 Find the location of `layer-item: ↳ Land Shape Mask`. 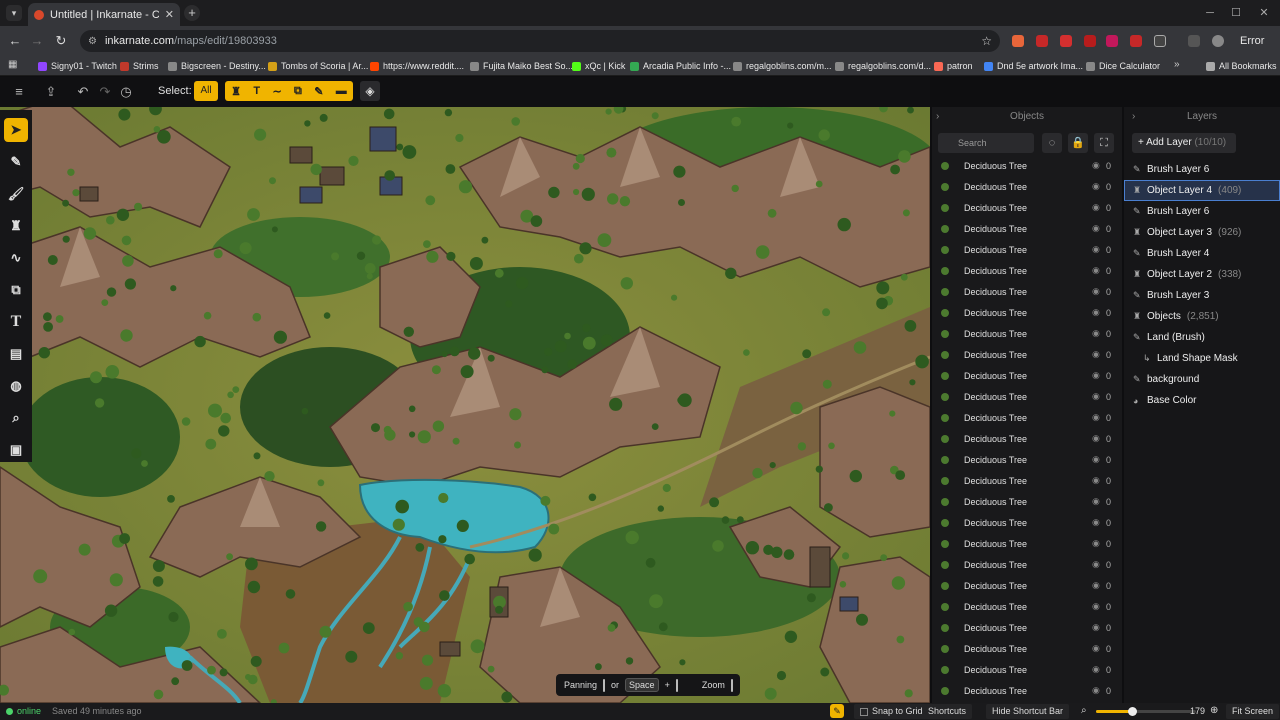

layer-item: ↳ Land Shape Mask is located at coordinates (1202, 358).